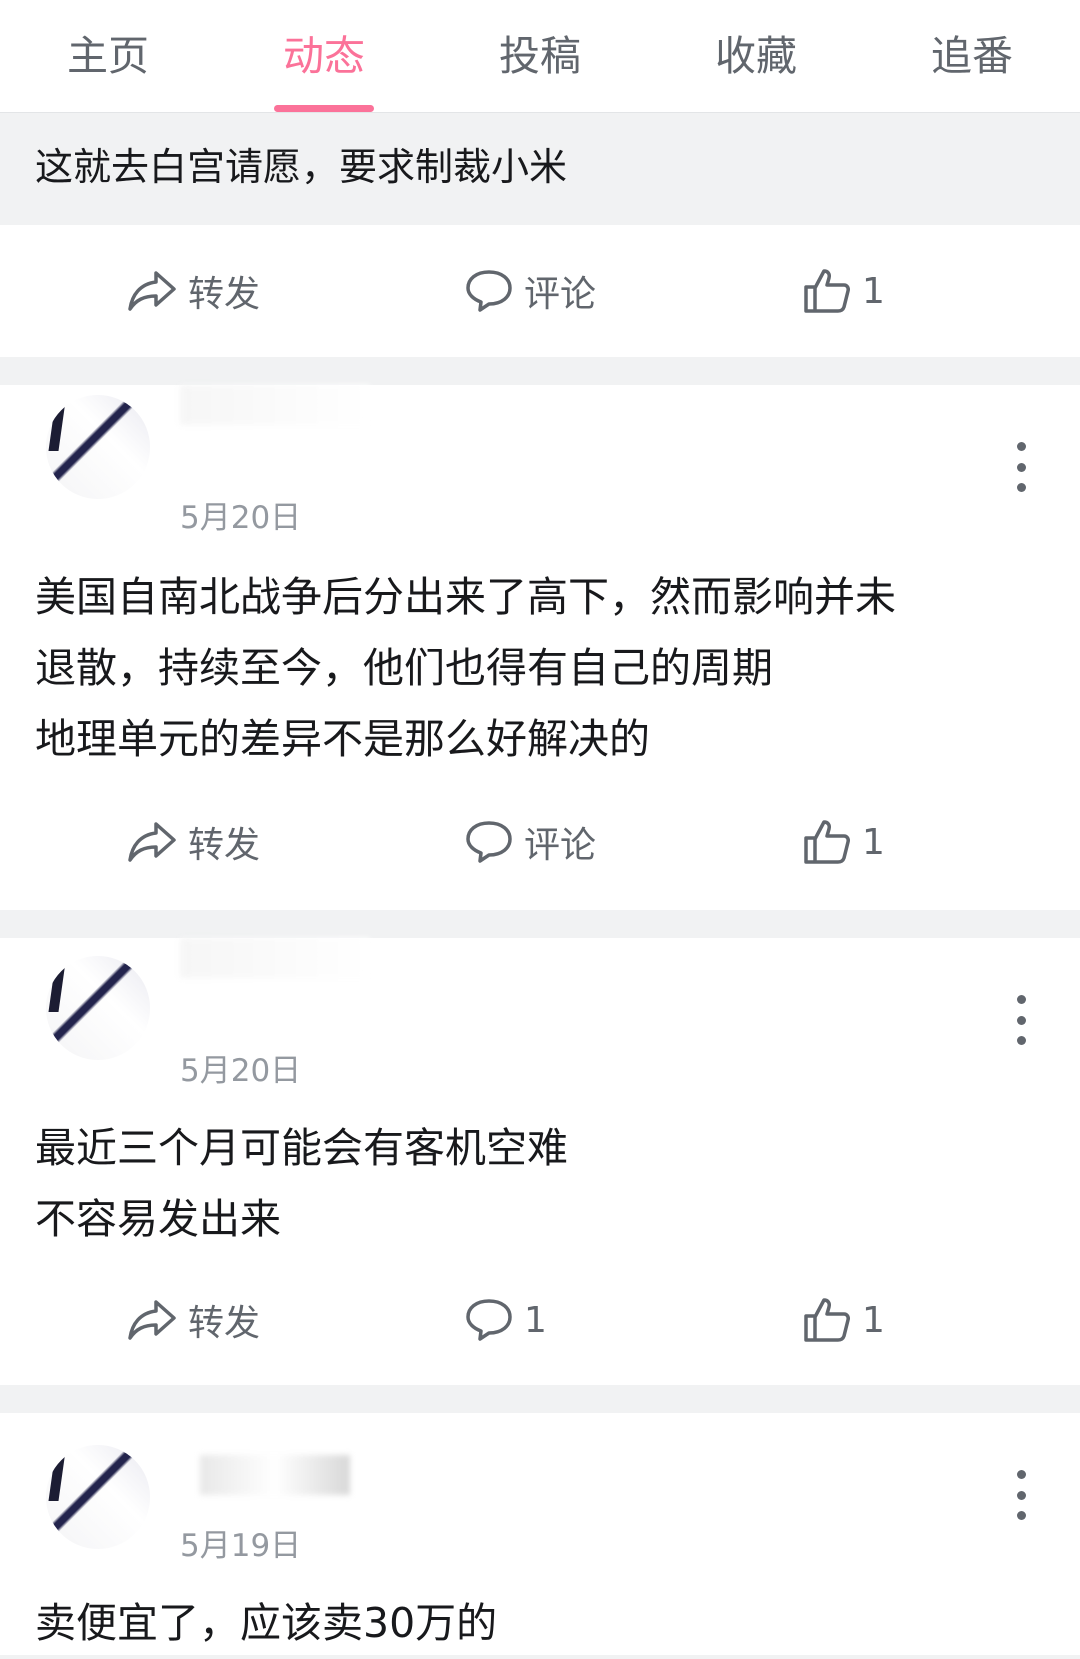 This screenshot has height=1659, width=1080. Describe the element at coordinates (535, 1320) in the screenshot. I see `comment-count: 1` at that location.